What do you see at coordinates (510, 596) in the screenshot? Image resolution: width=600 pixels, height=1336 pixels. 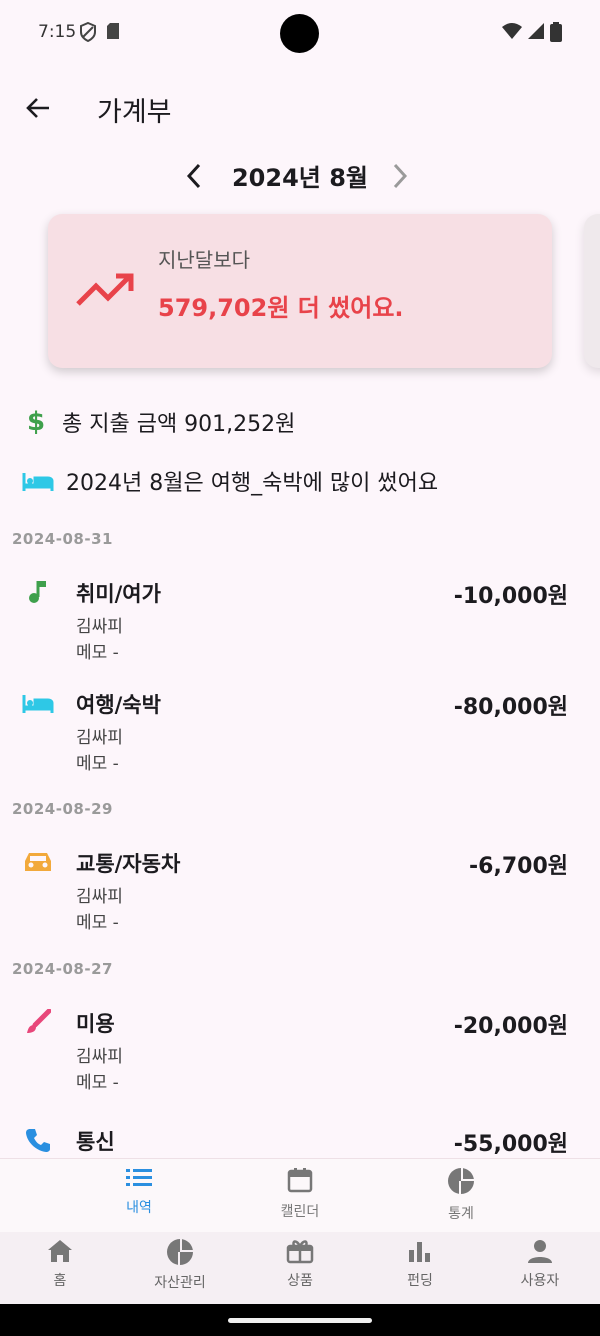 I see `transaction-amount: -10,000원` at bounding box center [510, 596].